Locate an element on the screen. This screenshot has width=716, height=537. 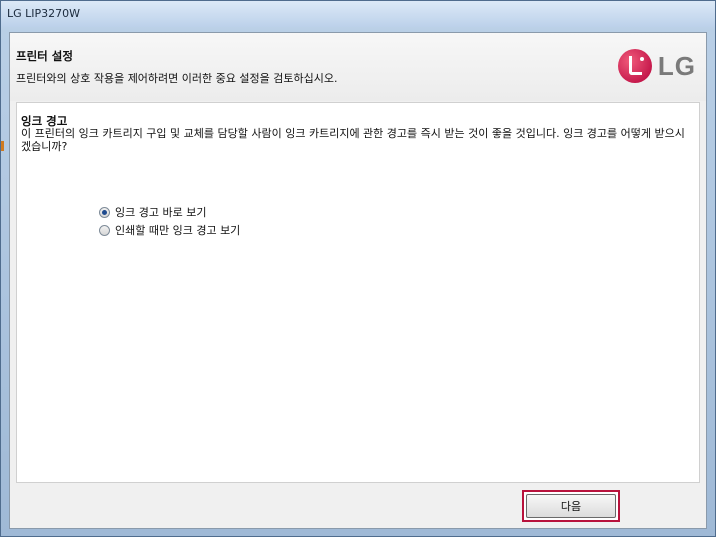
next-button: 다음 is located at coordinates (571, 506).